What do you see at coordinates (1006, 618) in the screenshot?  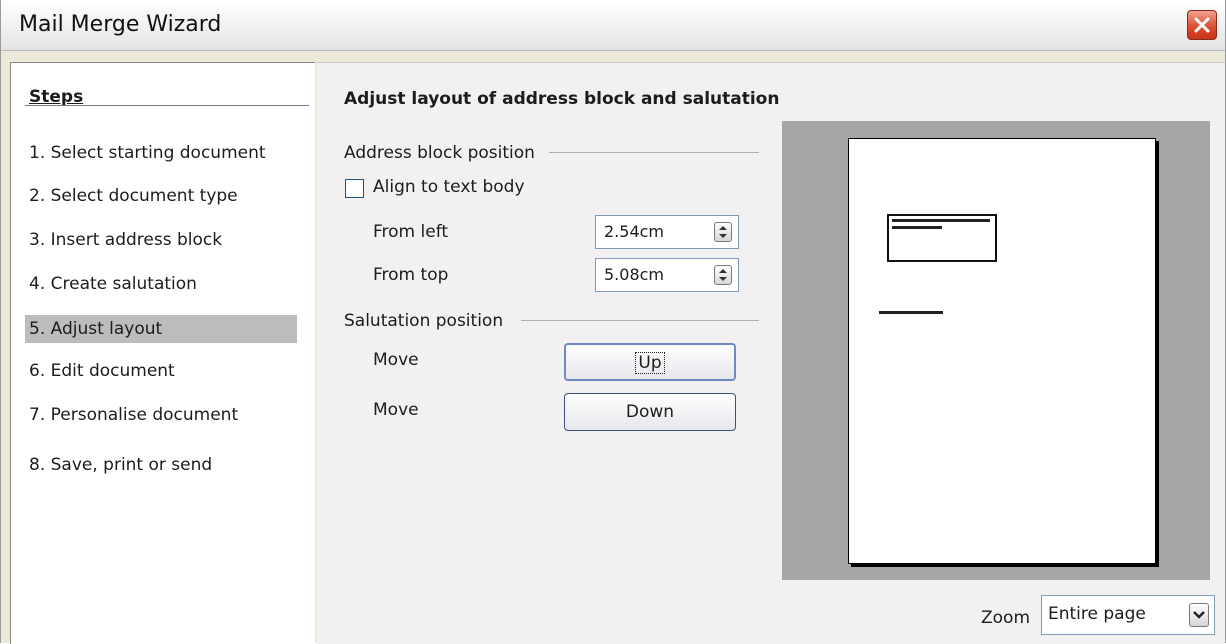 I see `zoom-label: Zoom` at bounding box center [1006, 618].